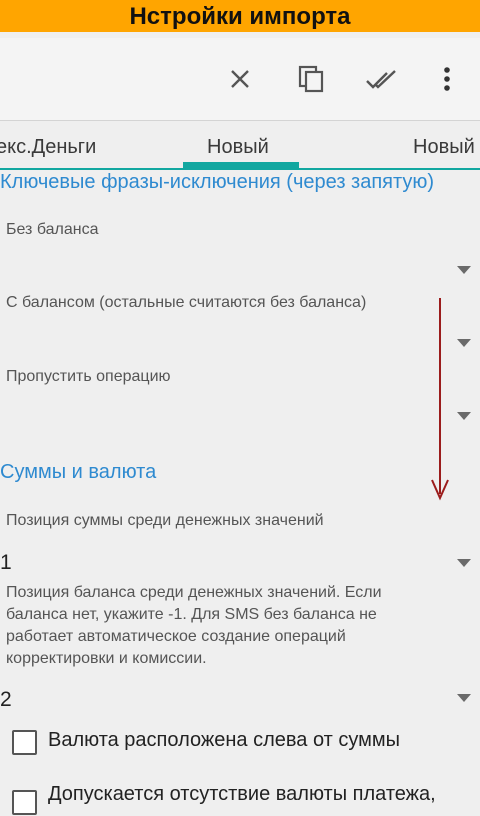 The width and height of the screenshot is (480, 816). I want to click on screen-title-banner: Нстройки импорта, so click(240, 16).